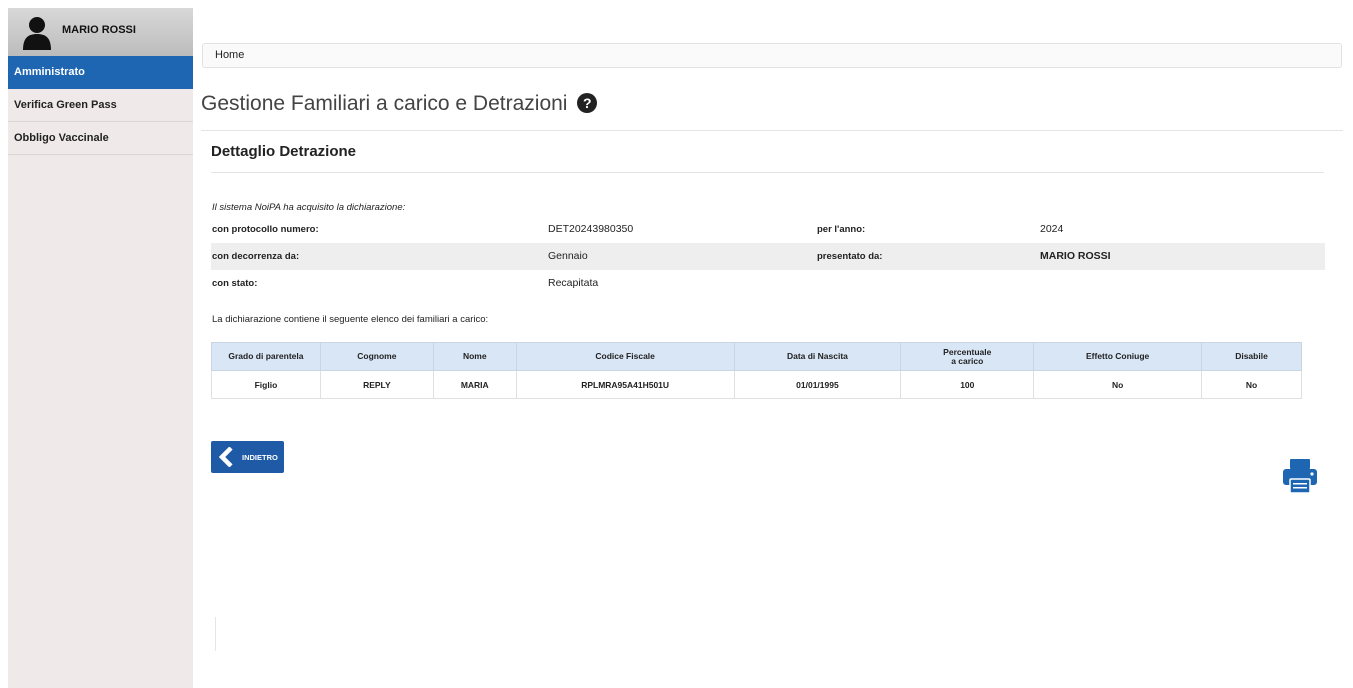 The width and height of the screenshot is (1353, 688). What do you see at coordinates (235, 283) in the screenshot?
I see `status-label: con stato:` at bounding box center [235, 283].